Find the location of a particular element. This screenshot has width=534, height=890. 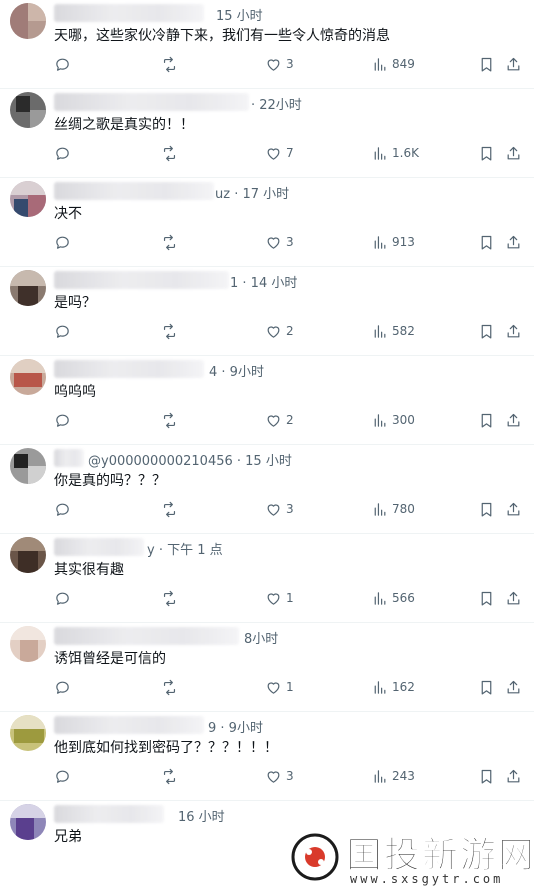

reply-item: y · 下午 1 点 其实很有趣 1 566 is located at coordinates (267, 578).